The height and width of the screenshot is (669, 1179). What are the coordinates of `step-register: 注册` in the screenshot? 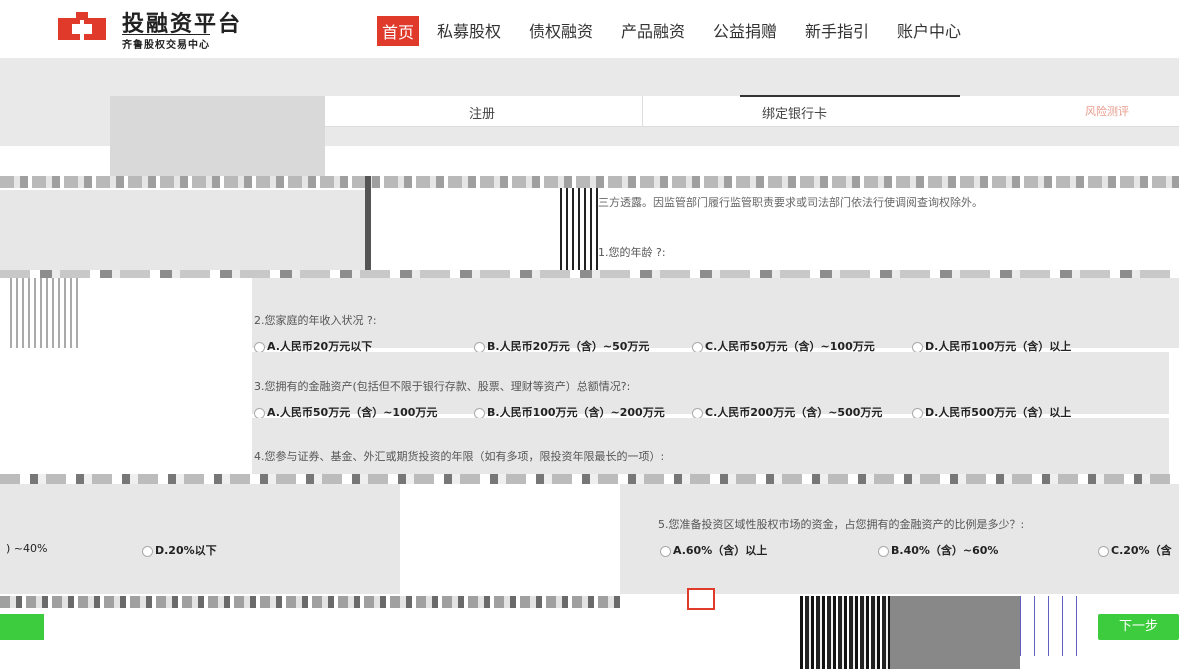 It's located at (482, 114).